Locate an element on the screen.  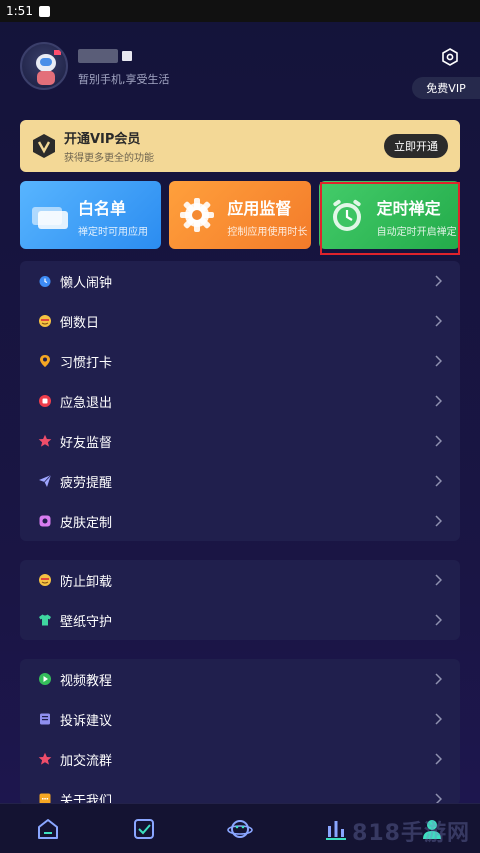
document-icon is located at coordinates (45, 719).